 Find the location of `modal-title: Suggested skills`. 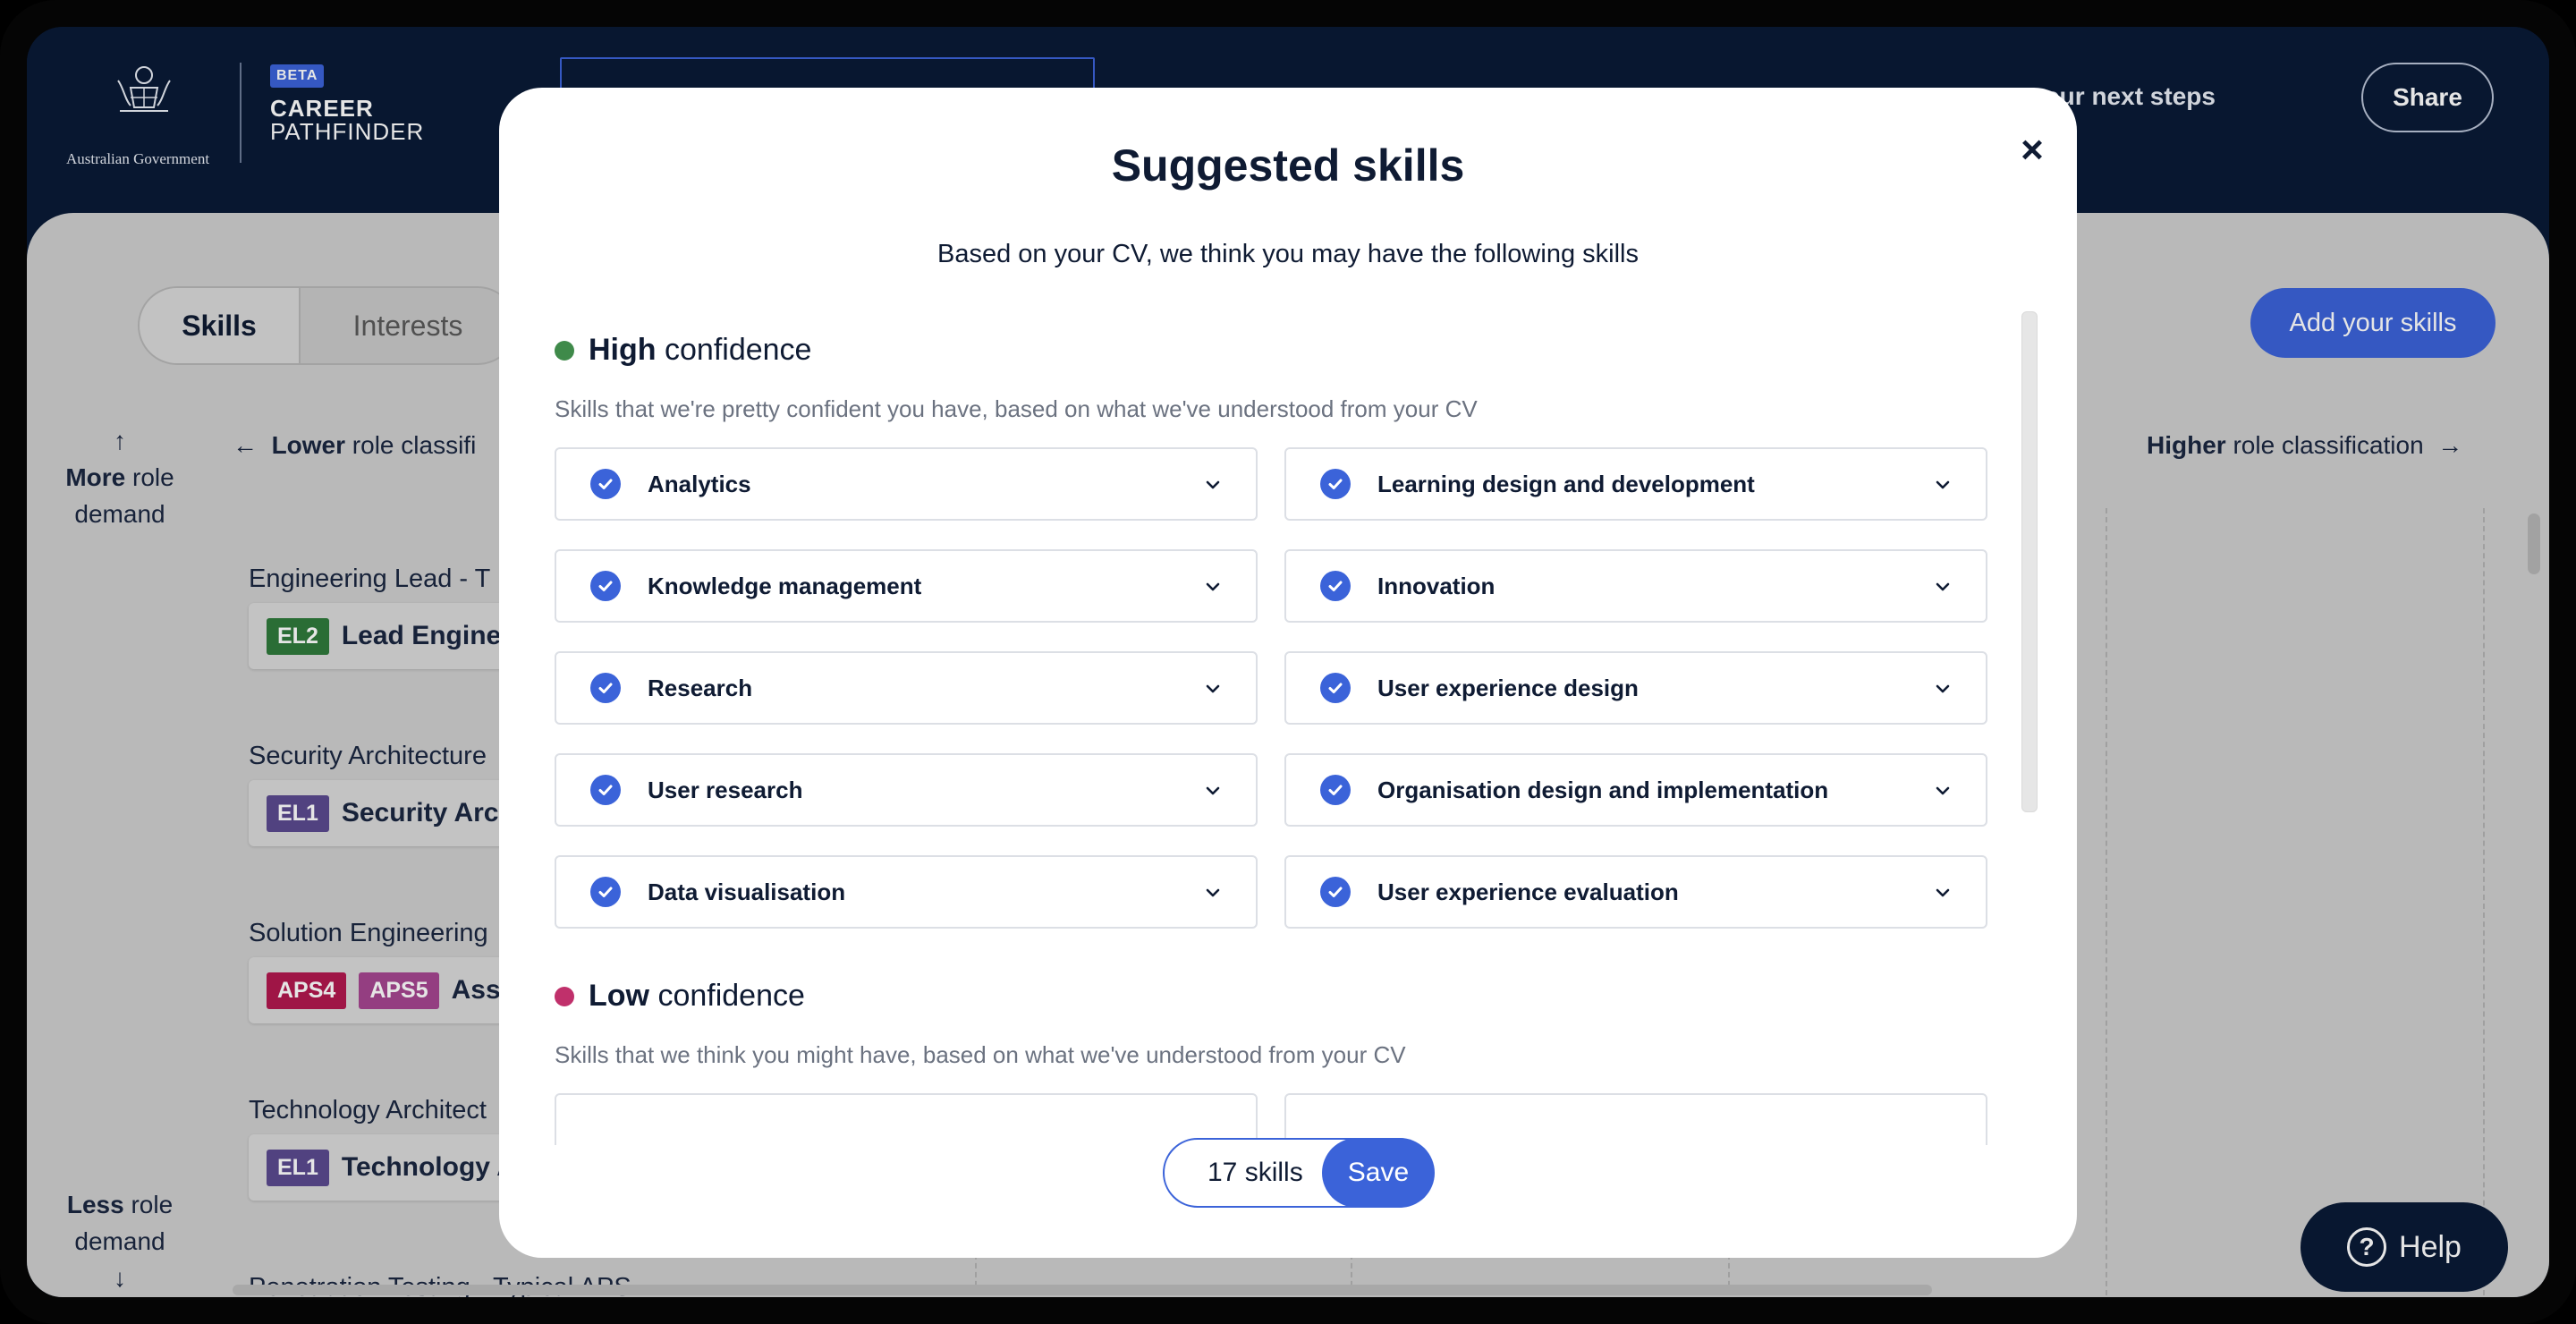

modal-title: Suggested skills is located at coordinates (1288, 165).